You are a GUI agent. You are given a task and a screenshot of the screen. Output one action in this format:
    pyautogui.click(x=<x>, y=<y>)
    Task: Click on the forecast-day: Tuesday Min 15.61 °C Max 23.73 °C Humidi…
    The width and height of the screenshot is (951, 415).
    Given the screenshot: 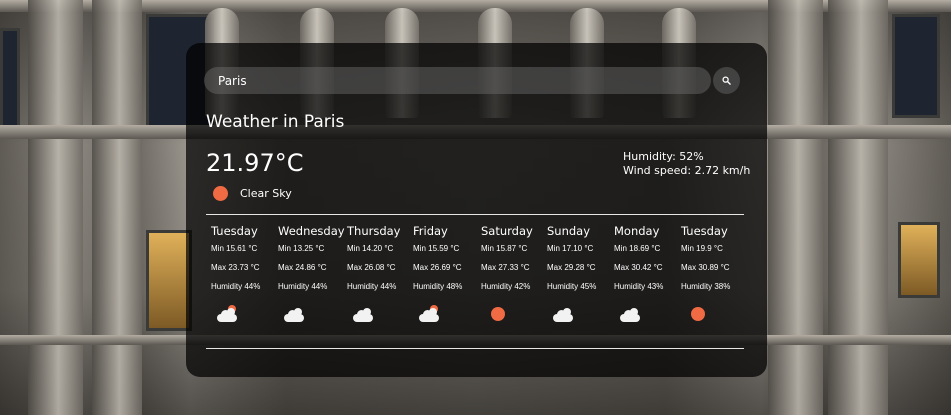 What is the action you would take?
    pyautogui.click(x=245, y=274)
    